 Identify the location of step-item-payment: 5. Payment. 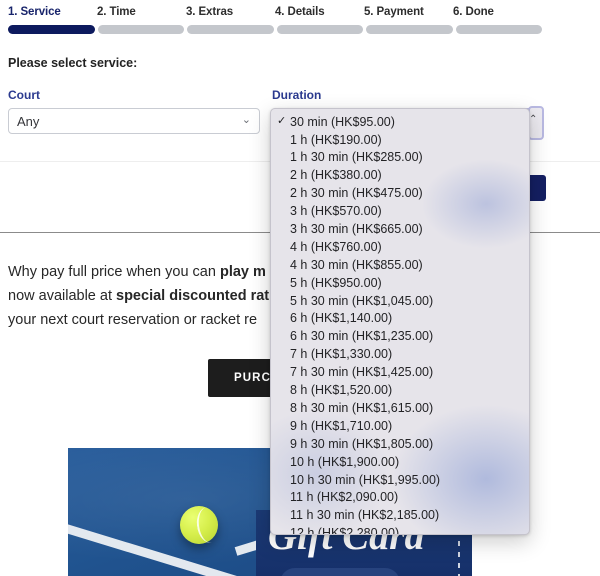
(408, 12).